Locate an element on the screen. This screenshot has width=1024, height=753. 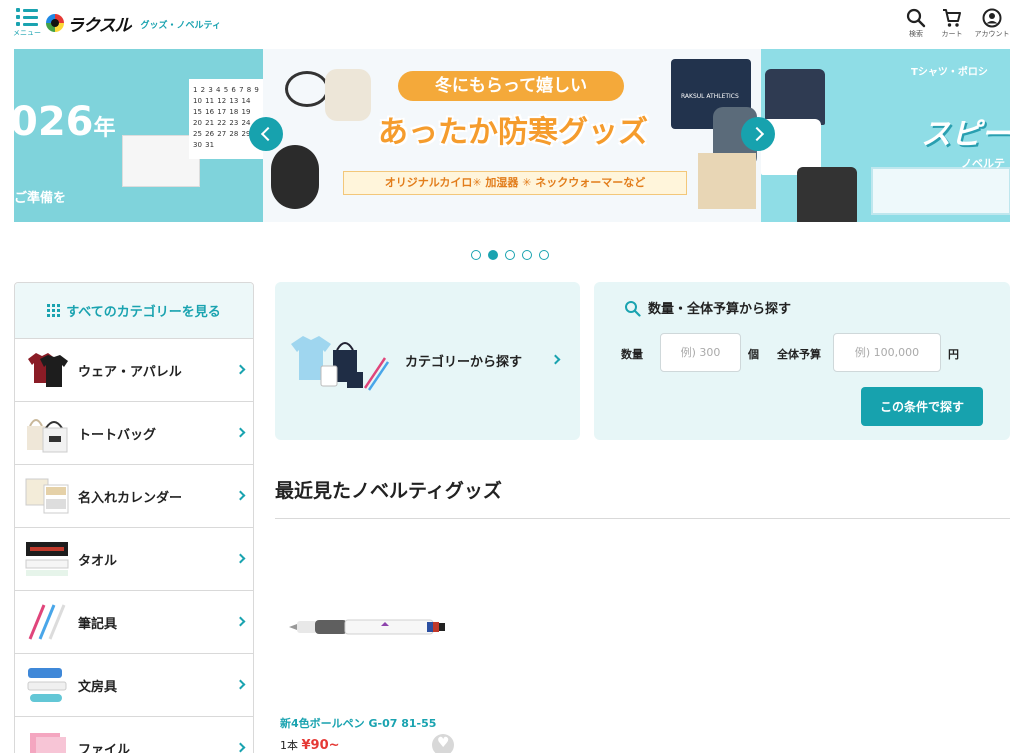
search-button: 検索 is located at coordinates (916, 23).